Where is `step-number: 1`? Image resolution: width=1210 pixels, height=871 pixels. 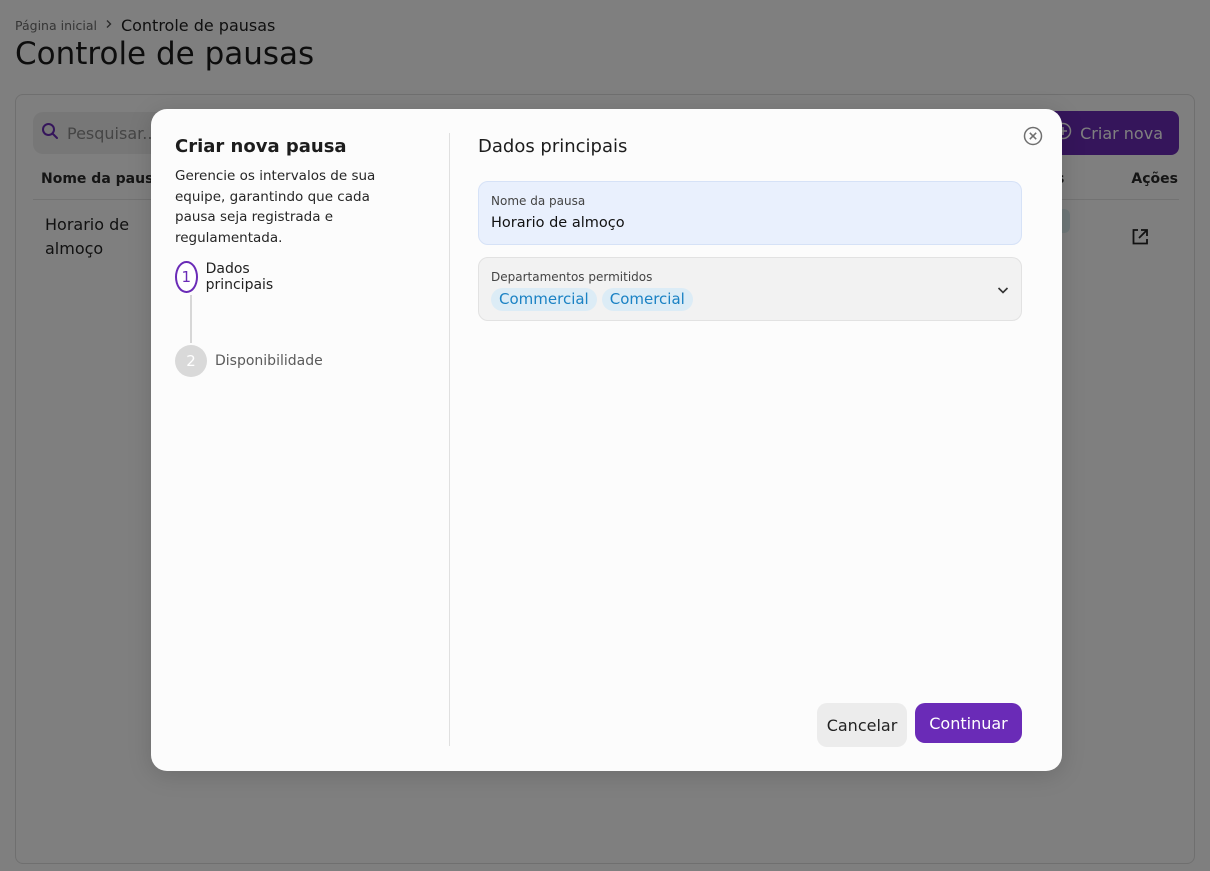
step-number: 1 is located at coordinates (186, 277).